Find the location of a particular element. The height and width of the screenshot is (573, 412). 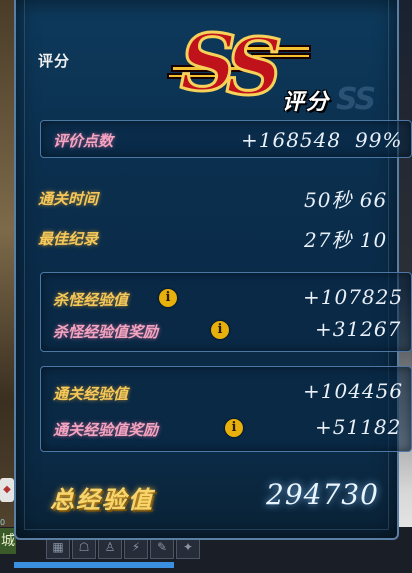

kill-exp-bonus-info-icon: i is located at coordinates (220, 330).